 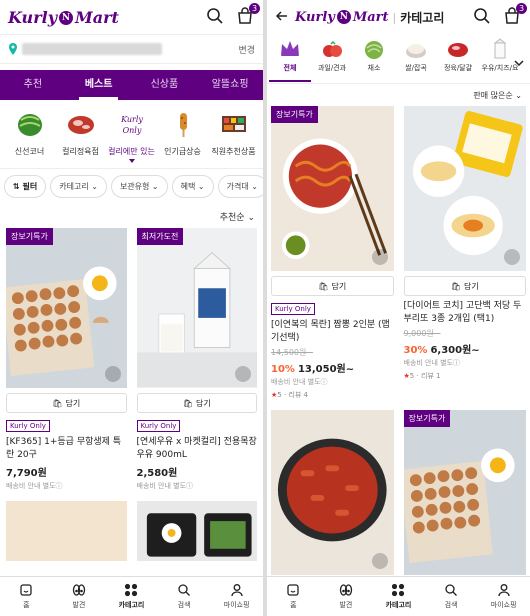 I want to click on filter-button: ⇅ 필터, so click(x=25, y=186).